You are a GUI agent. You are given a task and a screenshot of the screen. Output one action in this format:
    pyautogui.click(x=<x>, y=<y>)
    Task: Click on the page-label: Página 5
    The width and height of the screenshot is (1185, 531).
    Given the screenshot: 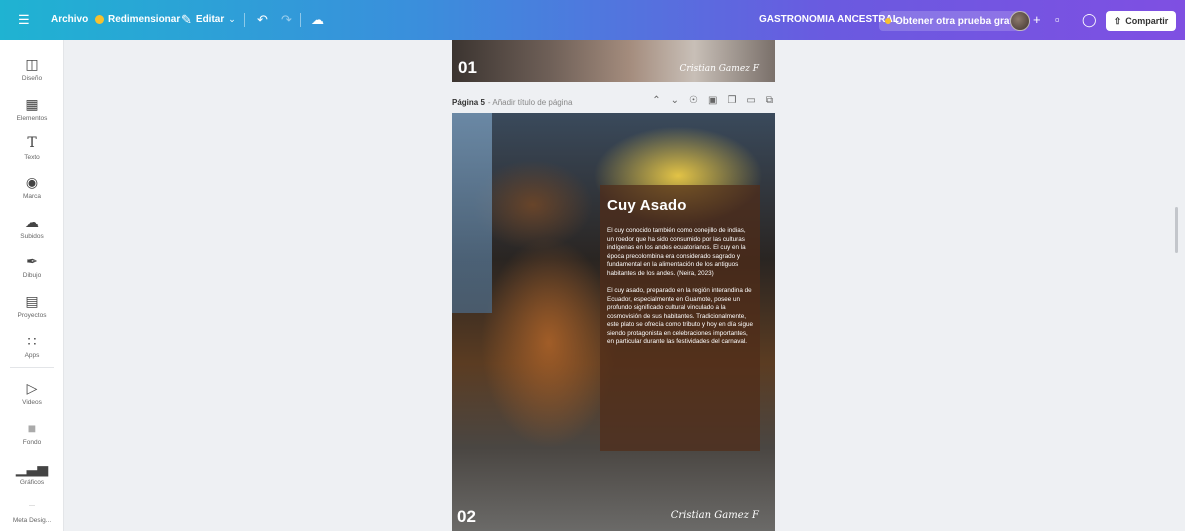 What is the action you would take?
    pyautogui.click(x=468, y=102)
    